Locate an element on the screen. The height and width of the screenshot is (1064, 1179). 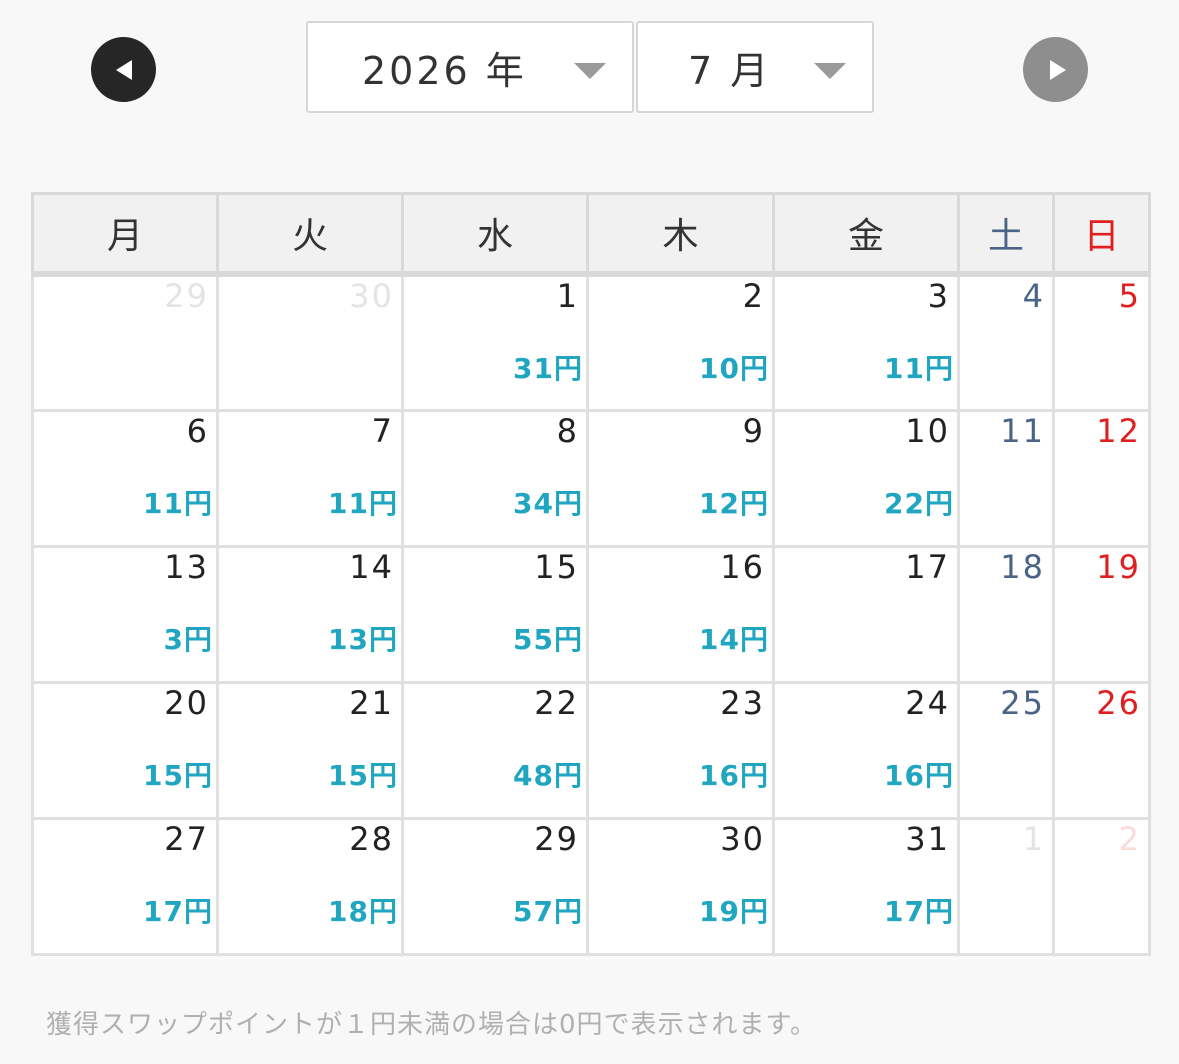
day-number: 19 is located at coordinates (1118, 566).